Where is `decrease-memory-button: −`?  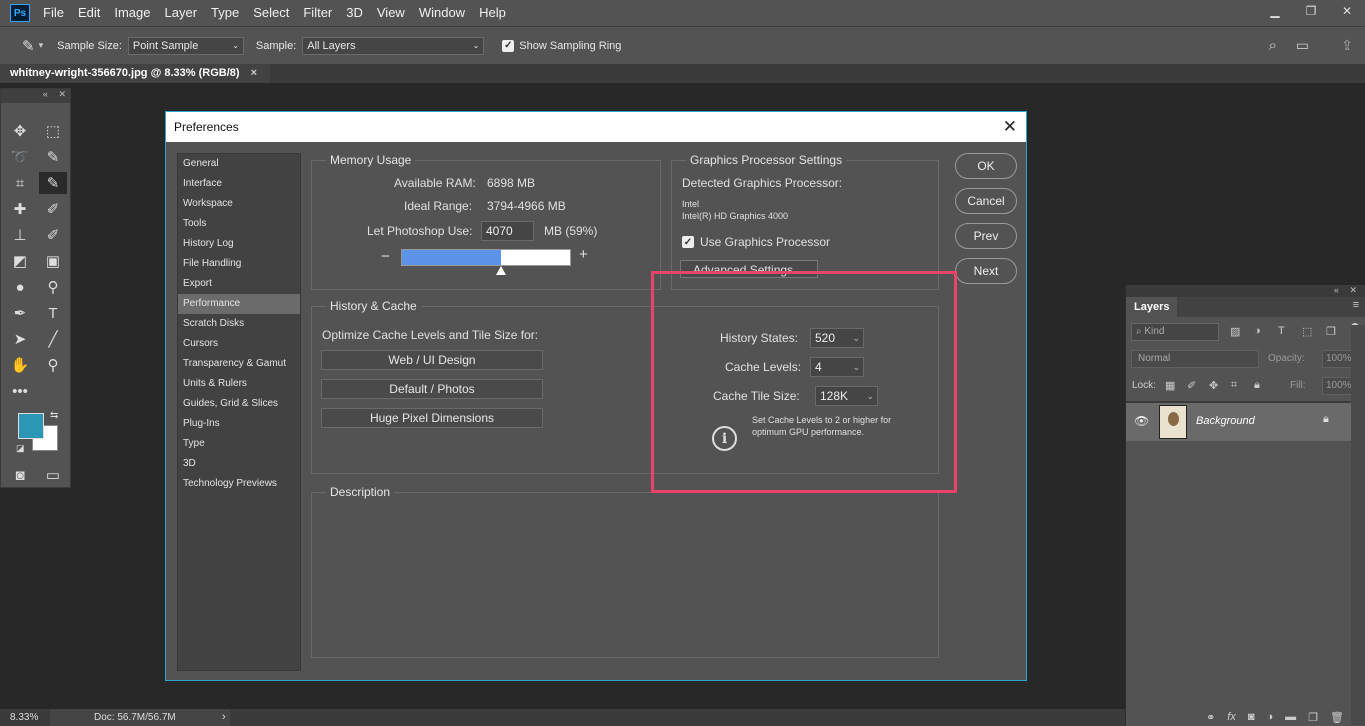
decrease-memory-button: − is located at coordinates (385, 256).